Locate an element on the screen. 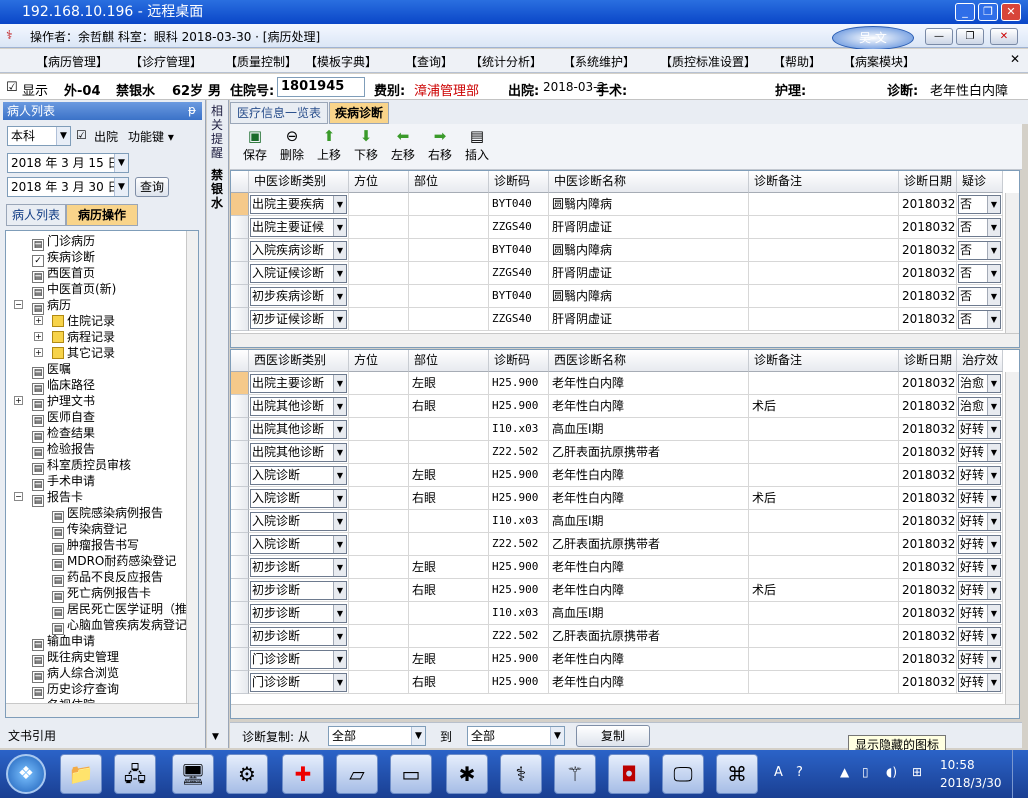 This screenshot has height=798, width=1028. tree-item: ▤ 检查结果 is located at coordinates (63, 434).